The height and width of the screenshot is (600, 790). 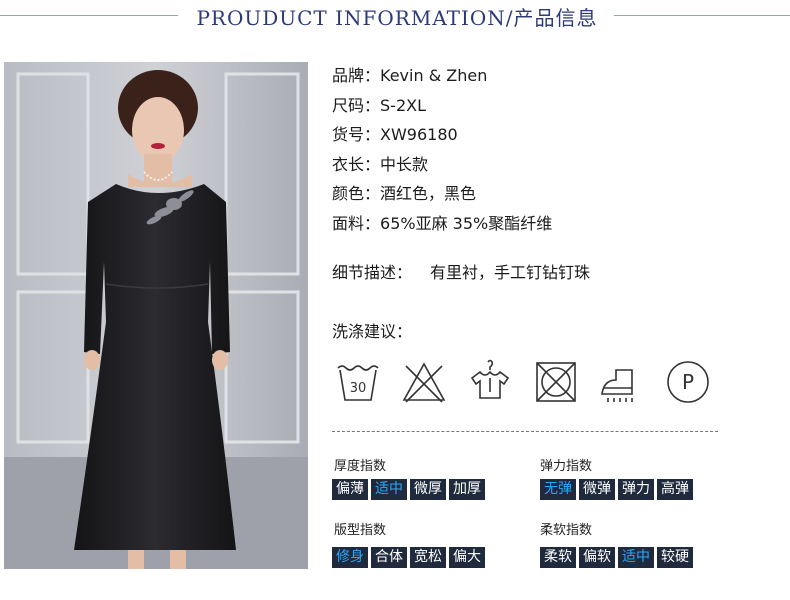 I want to click on info-value: 中长款, so click(x=404, y=164).